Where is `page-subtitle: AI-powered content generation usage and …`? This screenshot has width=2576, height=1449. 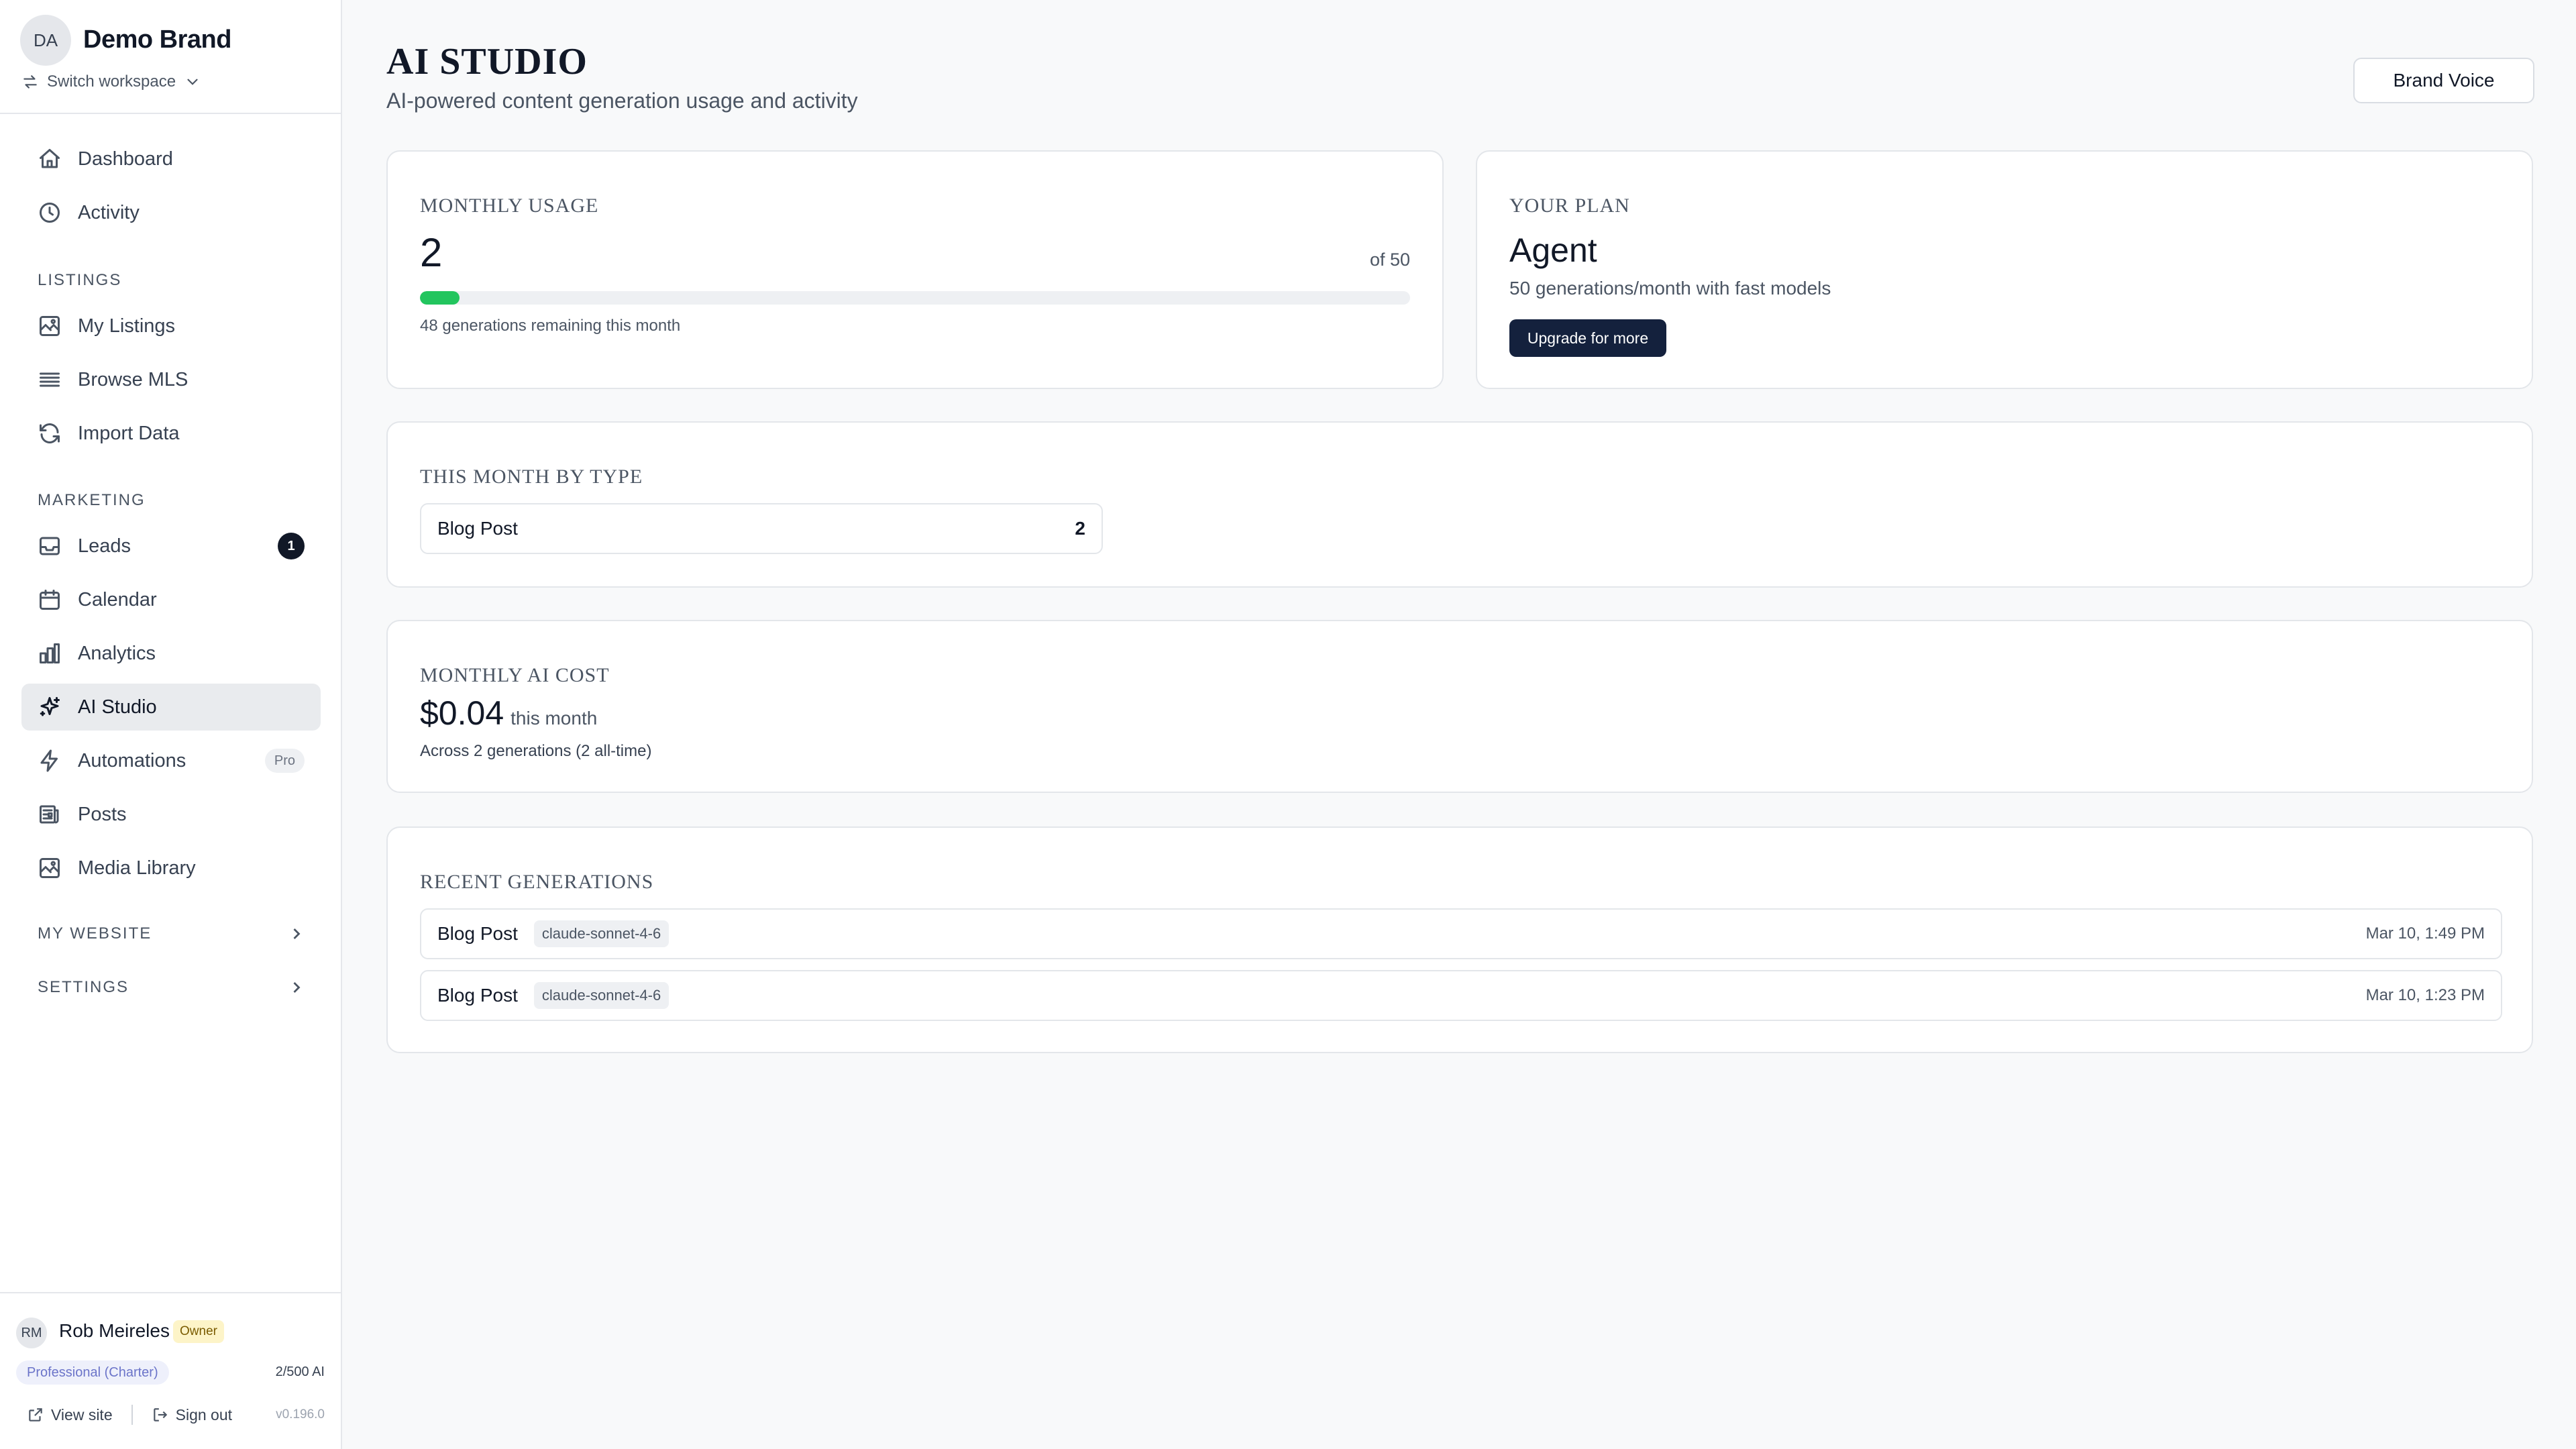
page-subtitle: AI-powered content generation usage and … is located at coordinates (622, 101).